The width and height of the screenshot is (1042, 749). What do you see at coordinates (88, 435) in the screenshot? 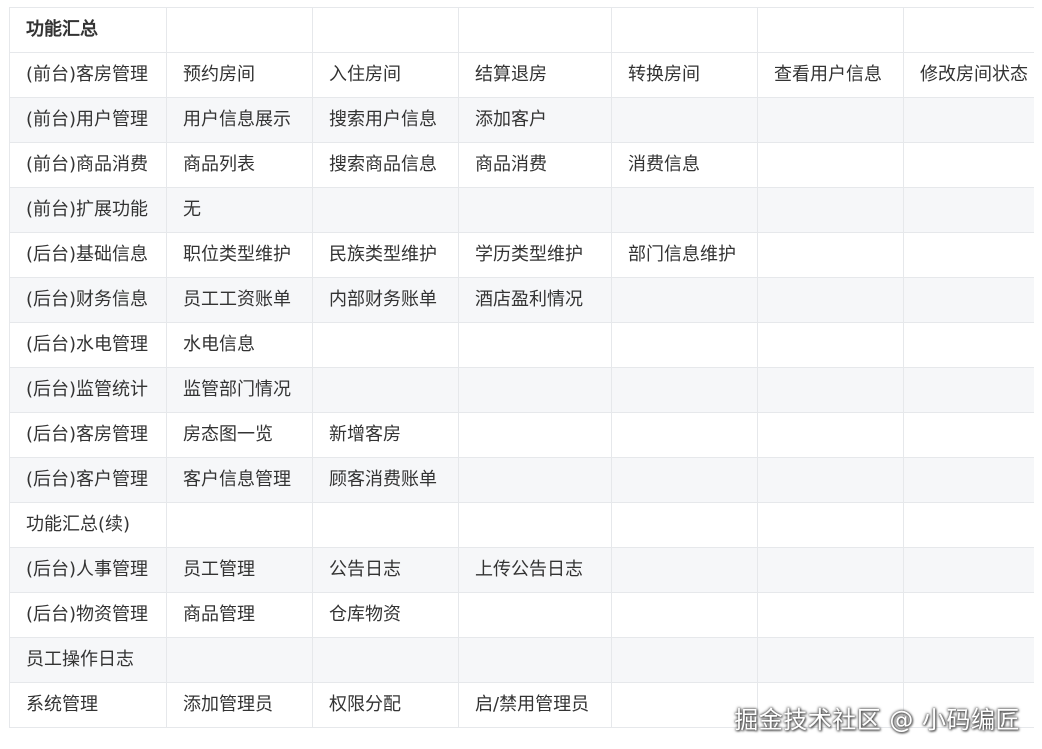
I see `module-name-cell: (后台)客房管理` at bounding box center [88, 435].